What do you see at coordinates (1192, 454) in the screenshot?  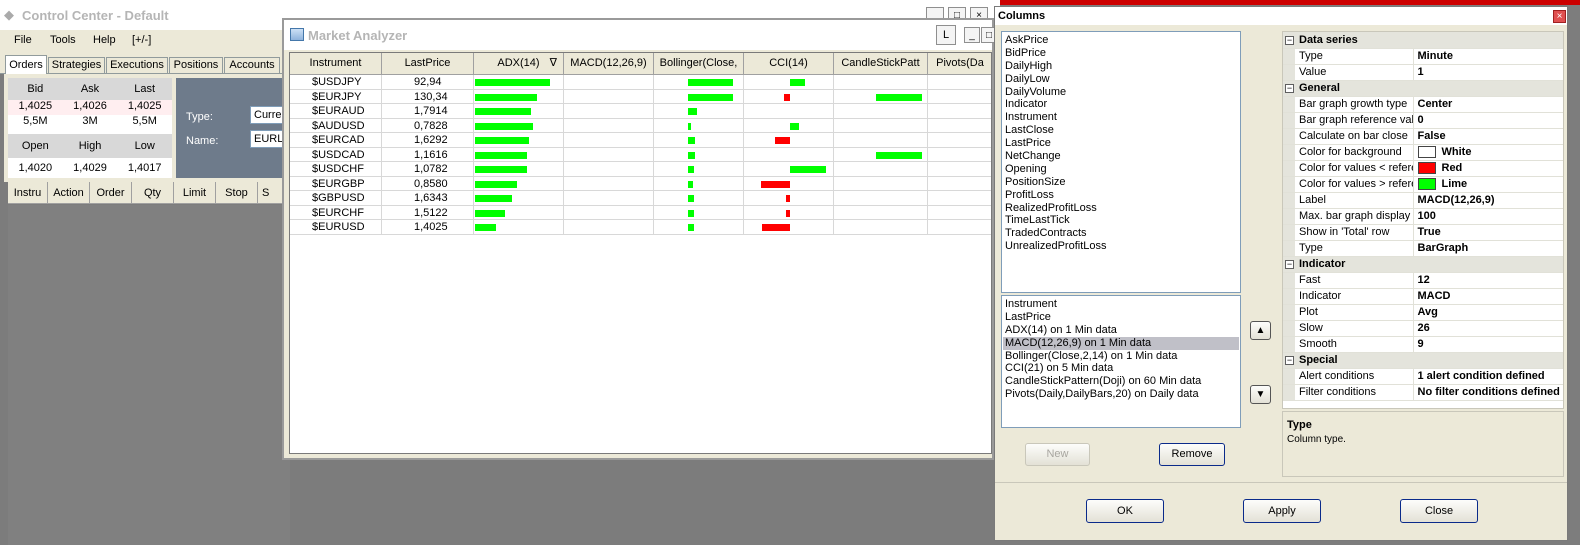 I see `remove-button: Remove` at bounding box center [1192, 454].